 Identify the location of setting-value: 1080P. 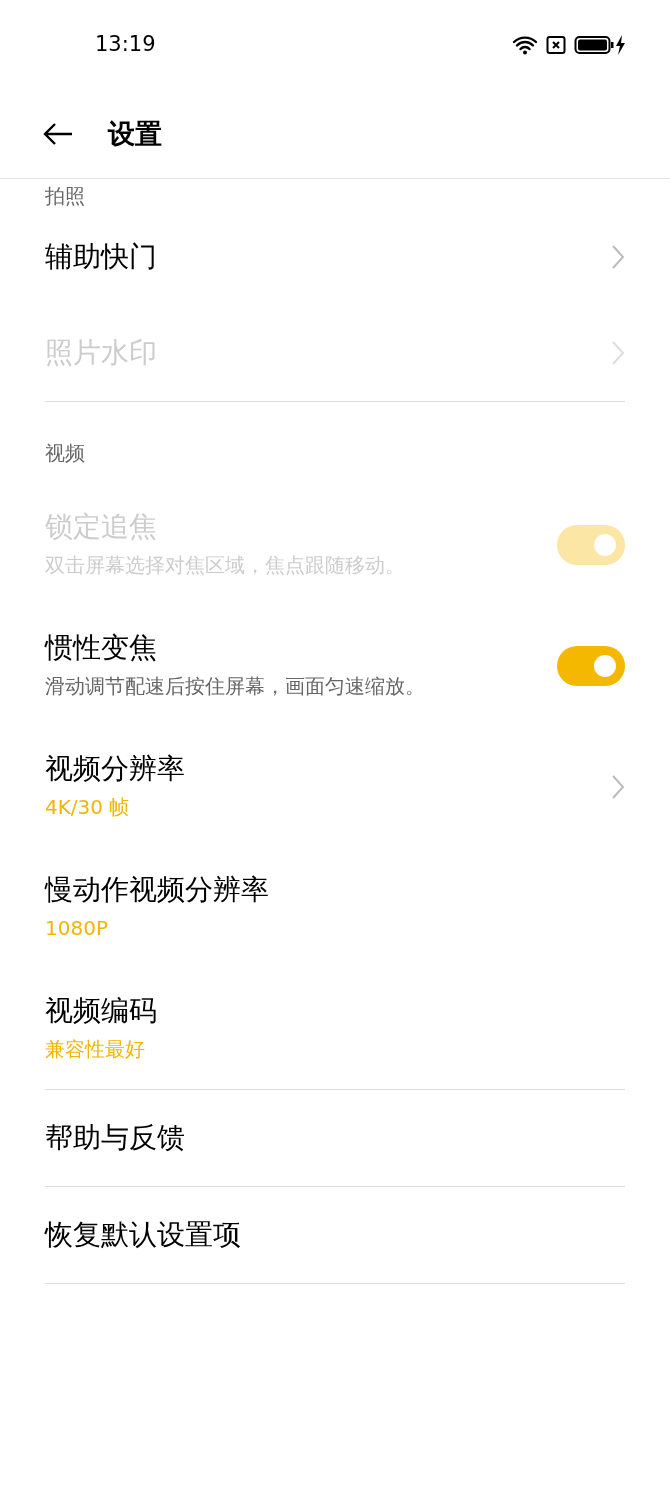
(77, 928).